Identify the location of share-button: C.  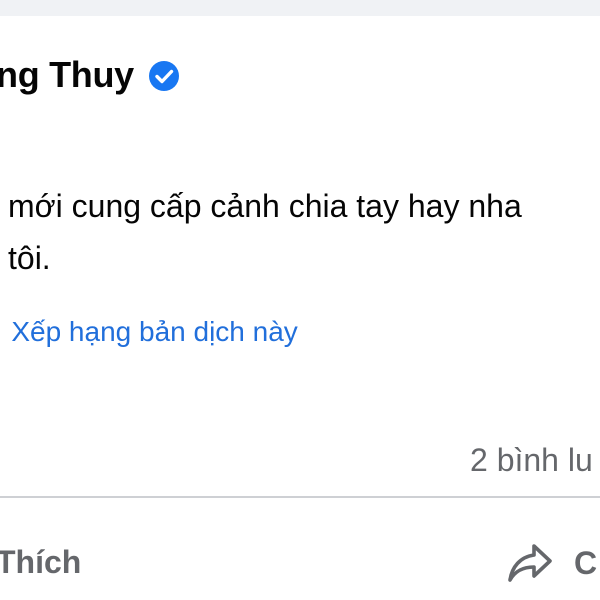
(551, 563).